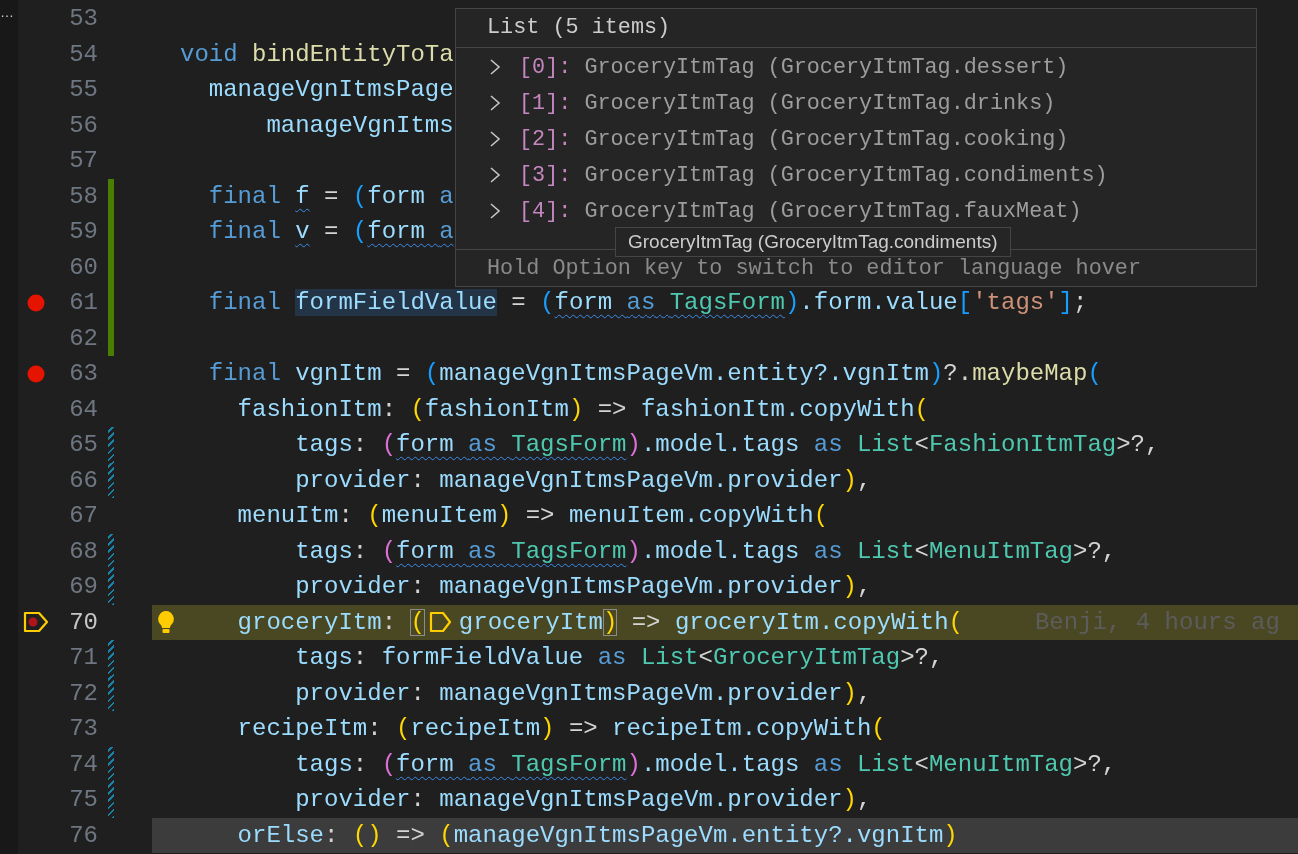 The width and height of the screenshot is (1298, 854). What do you see at coordinates (330, 232) in the screenshot?
I see `code-text: final v = (form a` at bounding box center [330, 232].